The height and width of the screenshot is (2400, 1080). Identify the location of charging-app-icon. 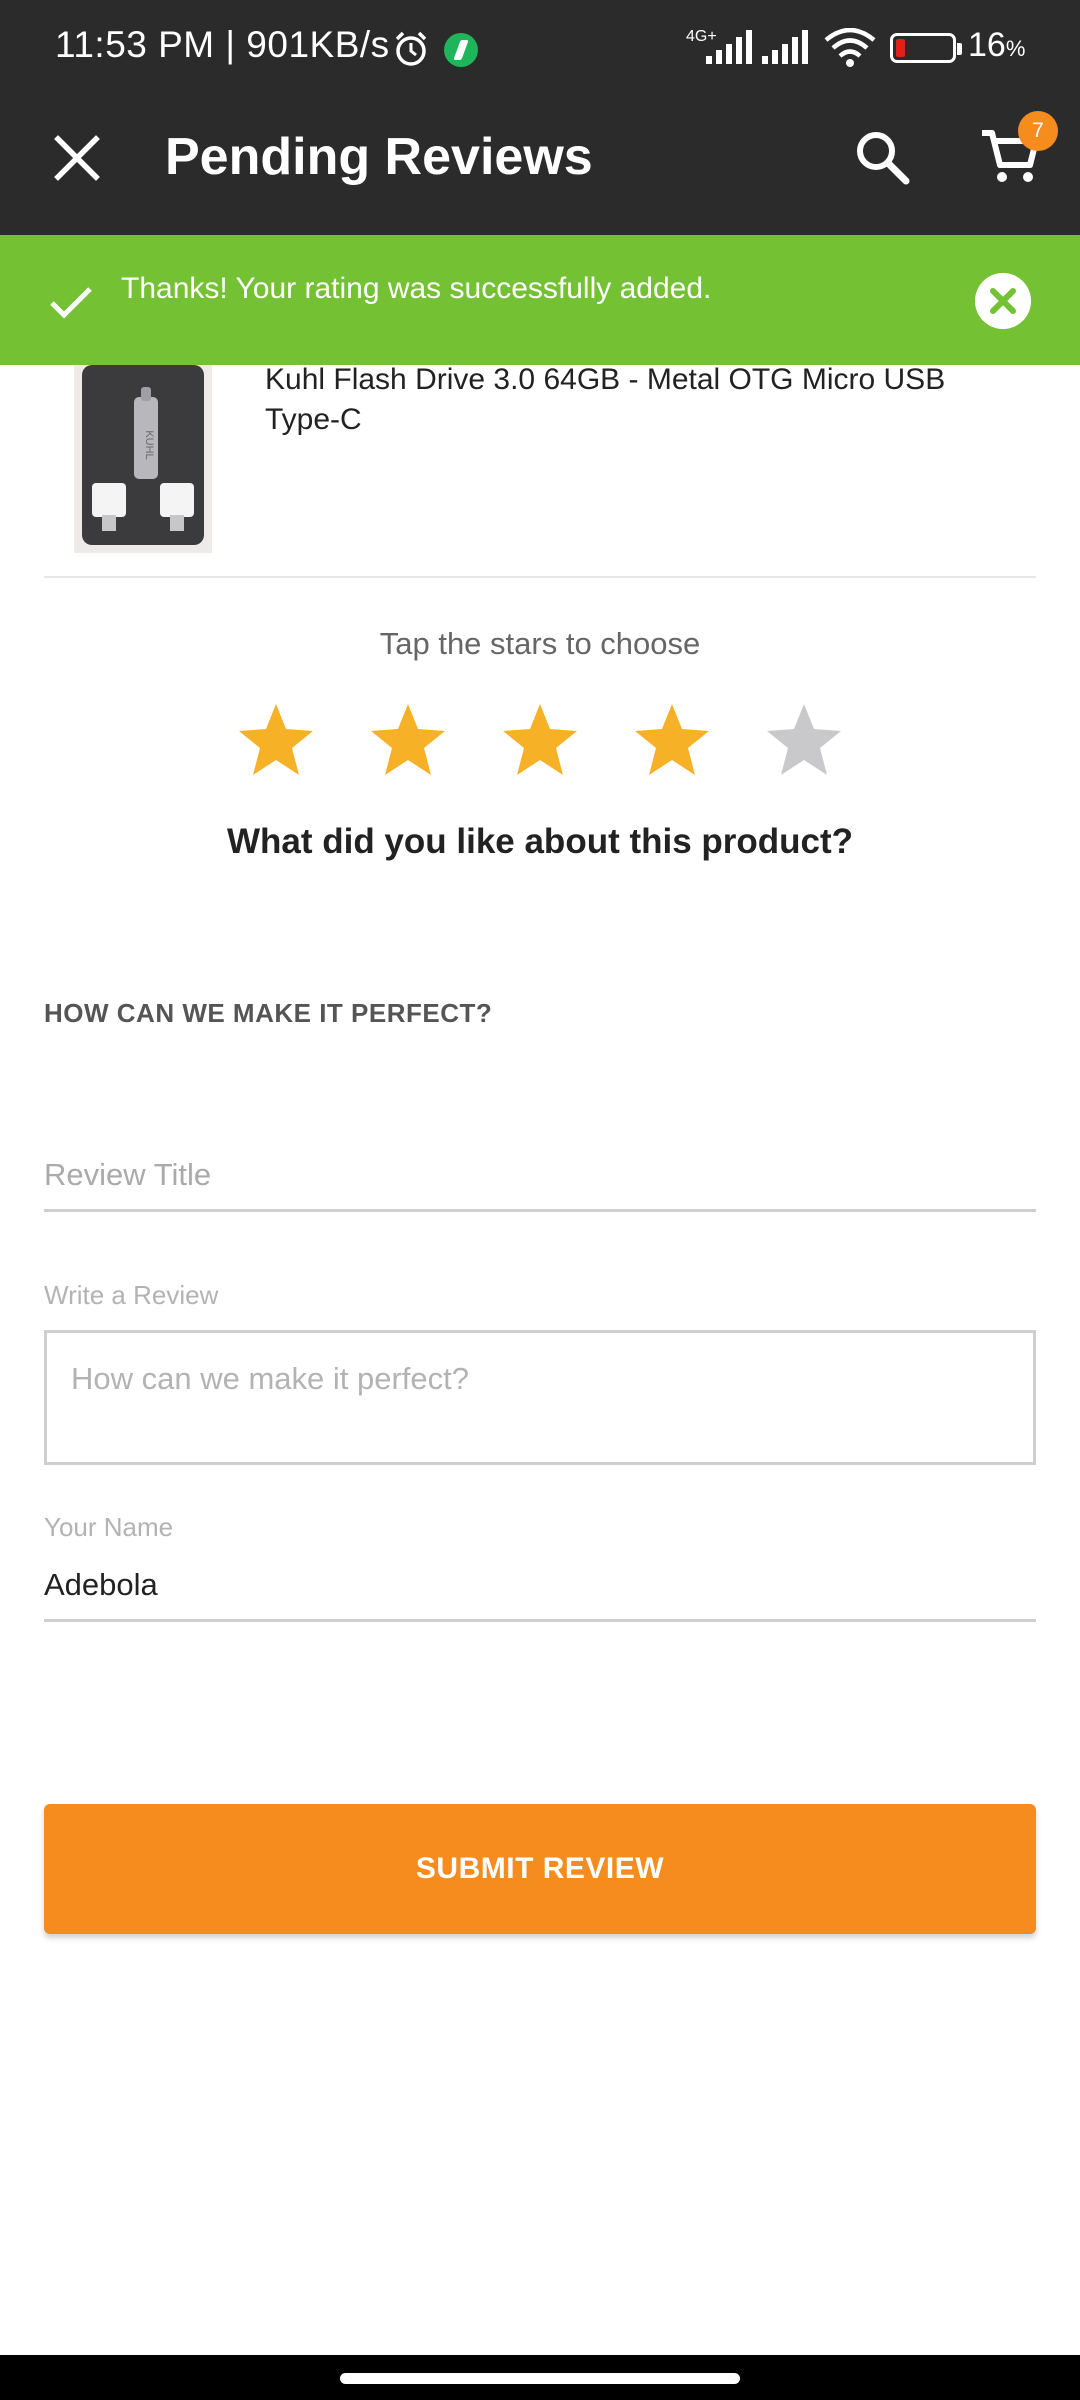
(461, 50).